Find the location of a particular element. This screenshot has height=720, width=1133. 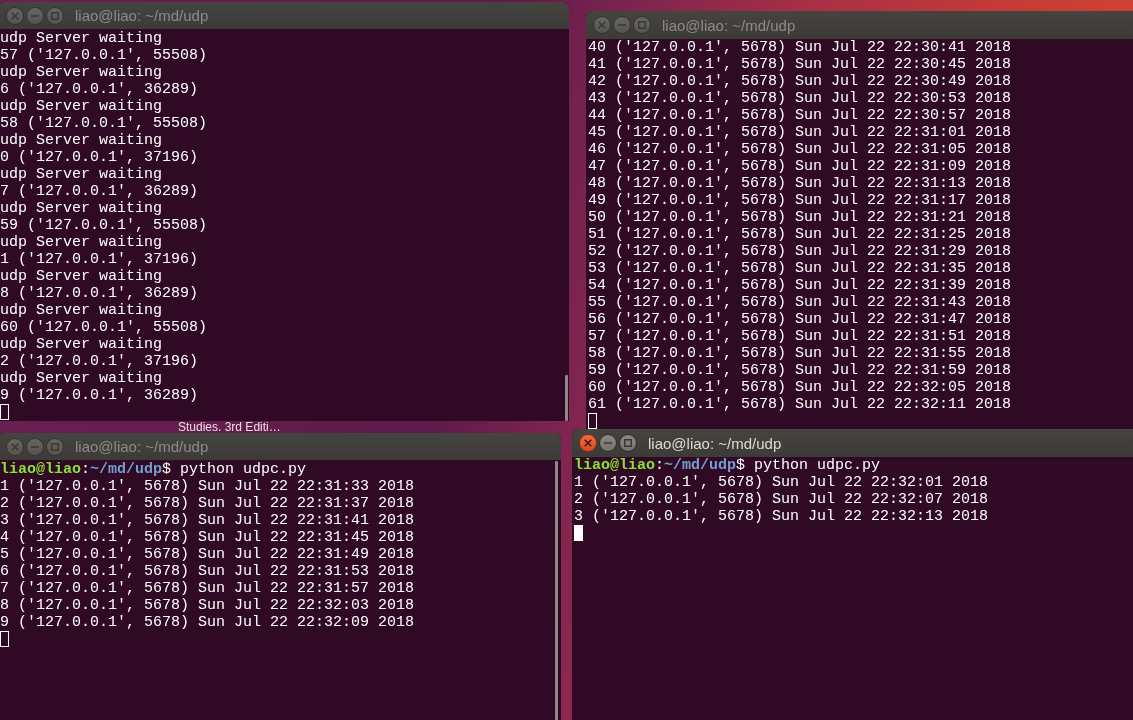

terminal-line: 58 ('127.0.0.1', 5678) Sun Jul 22 22:31:55 2018 is located at coordinates (800, 353).